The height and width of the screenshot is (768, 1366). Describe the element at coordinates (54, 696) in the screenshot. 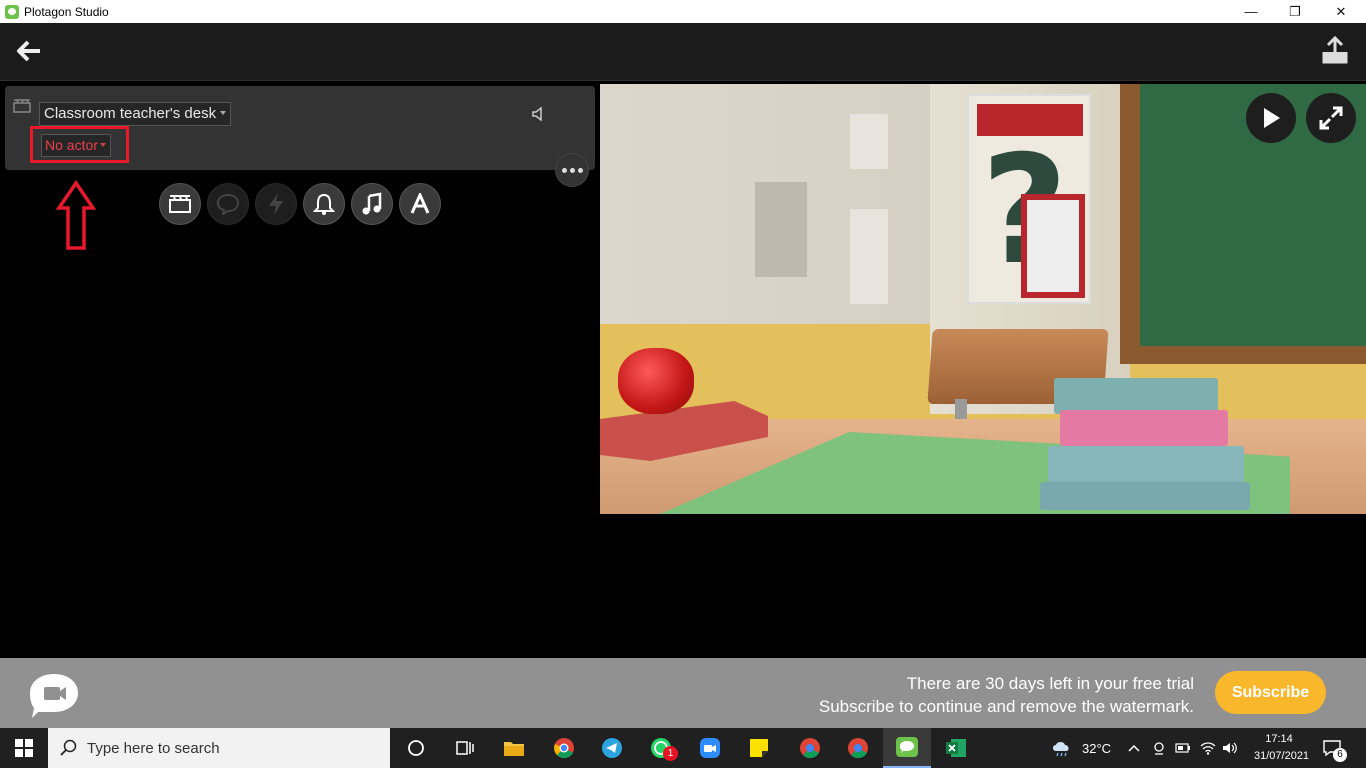

I see `plotagon-logo-icon` at that location.